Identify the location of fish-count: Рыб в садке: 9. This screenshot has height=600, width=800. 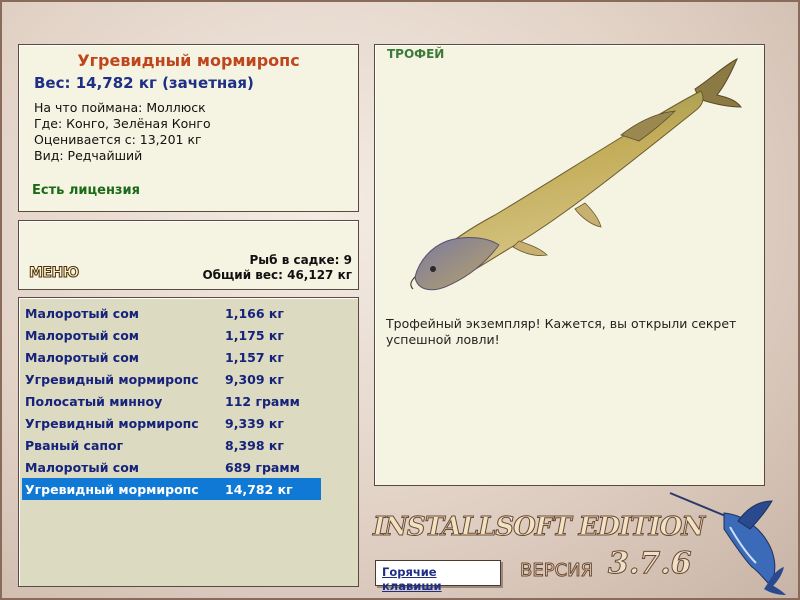
(301, 260).